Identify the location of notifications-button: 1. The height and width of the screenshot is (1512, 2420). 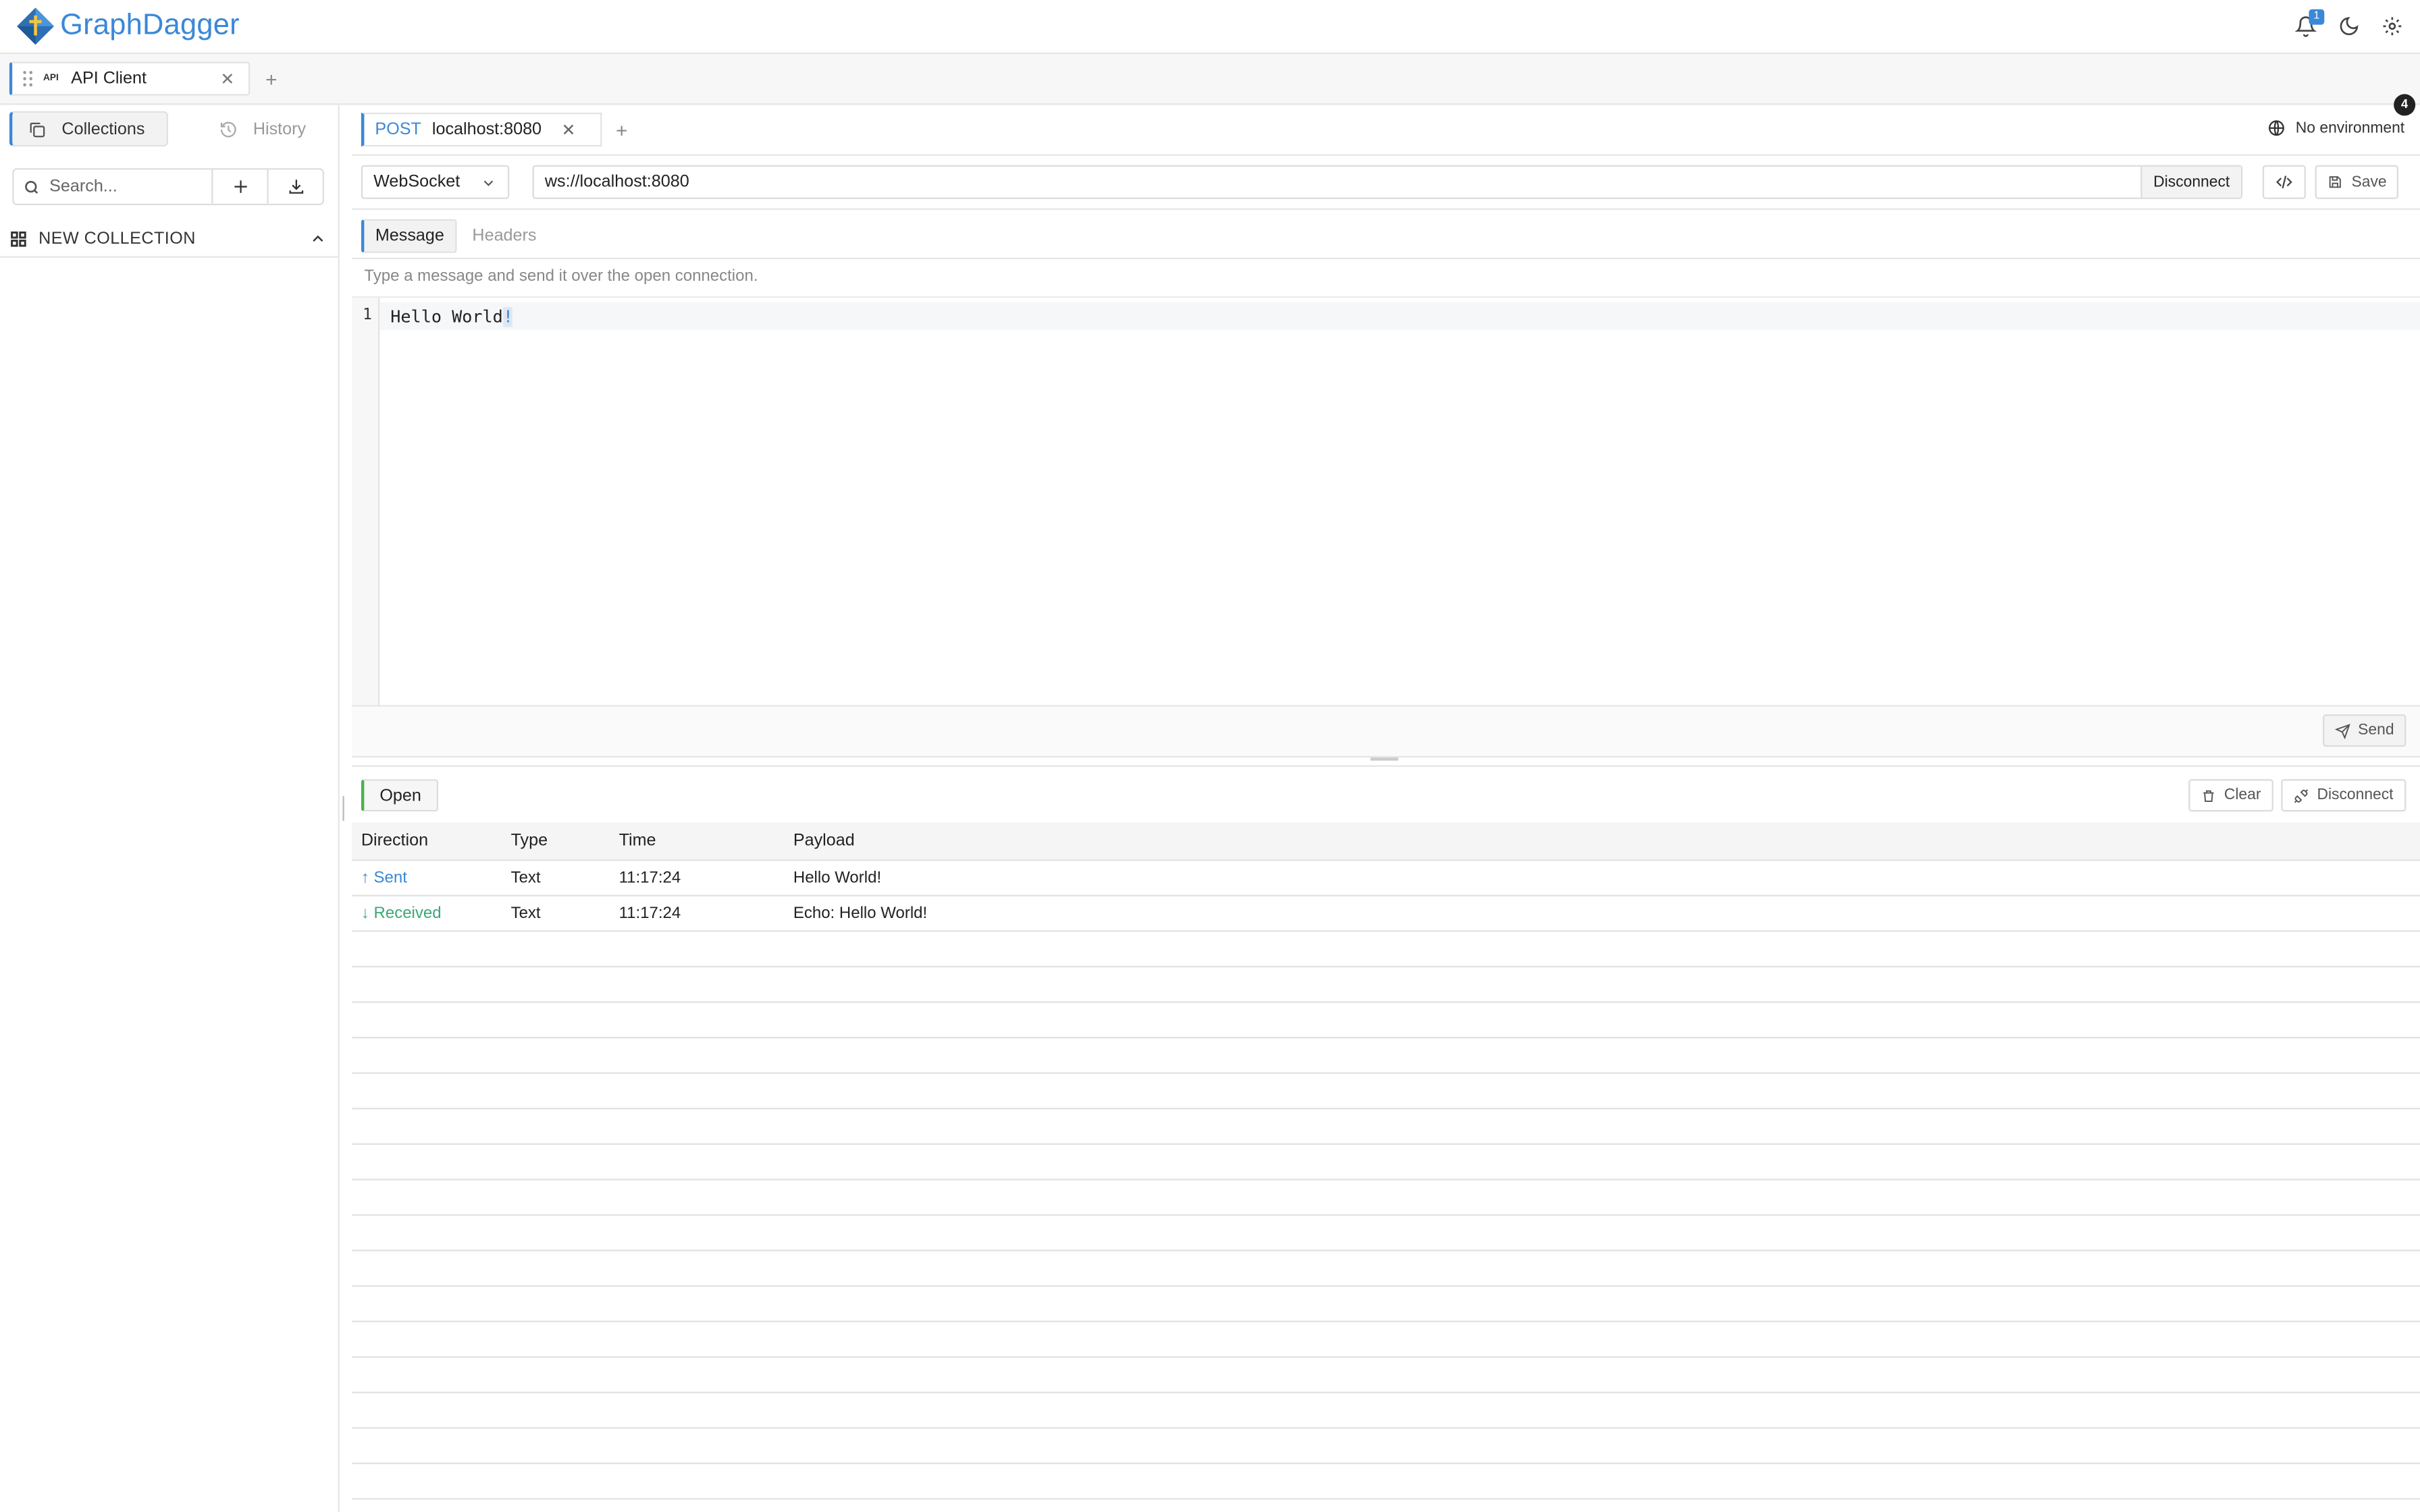
(2309, 24).